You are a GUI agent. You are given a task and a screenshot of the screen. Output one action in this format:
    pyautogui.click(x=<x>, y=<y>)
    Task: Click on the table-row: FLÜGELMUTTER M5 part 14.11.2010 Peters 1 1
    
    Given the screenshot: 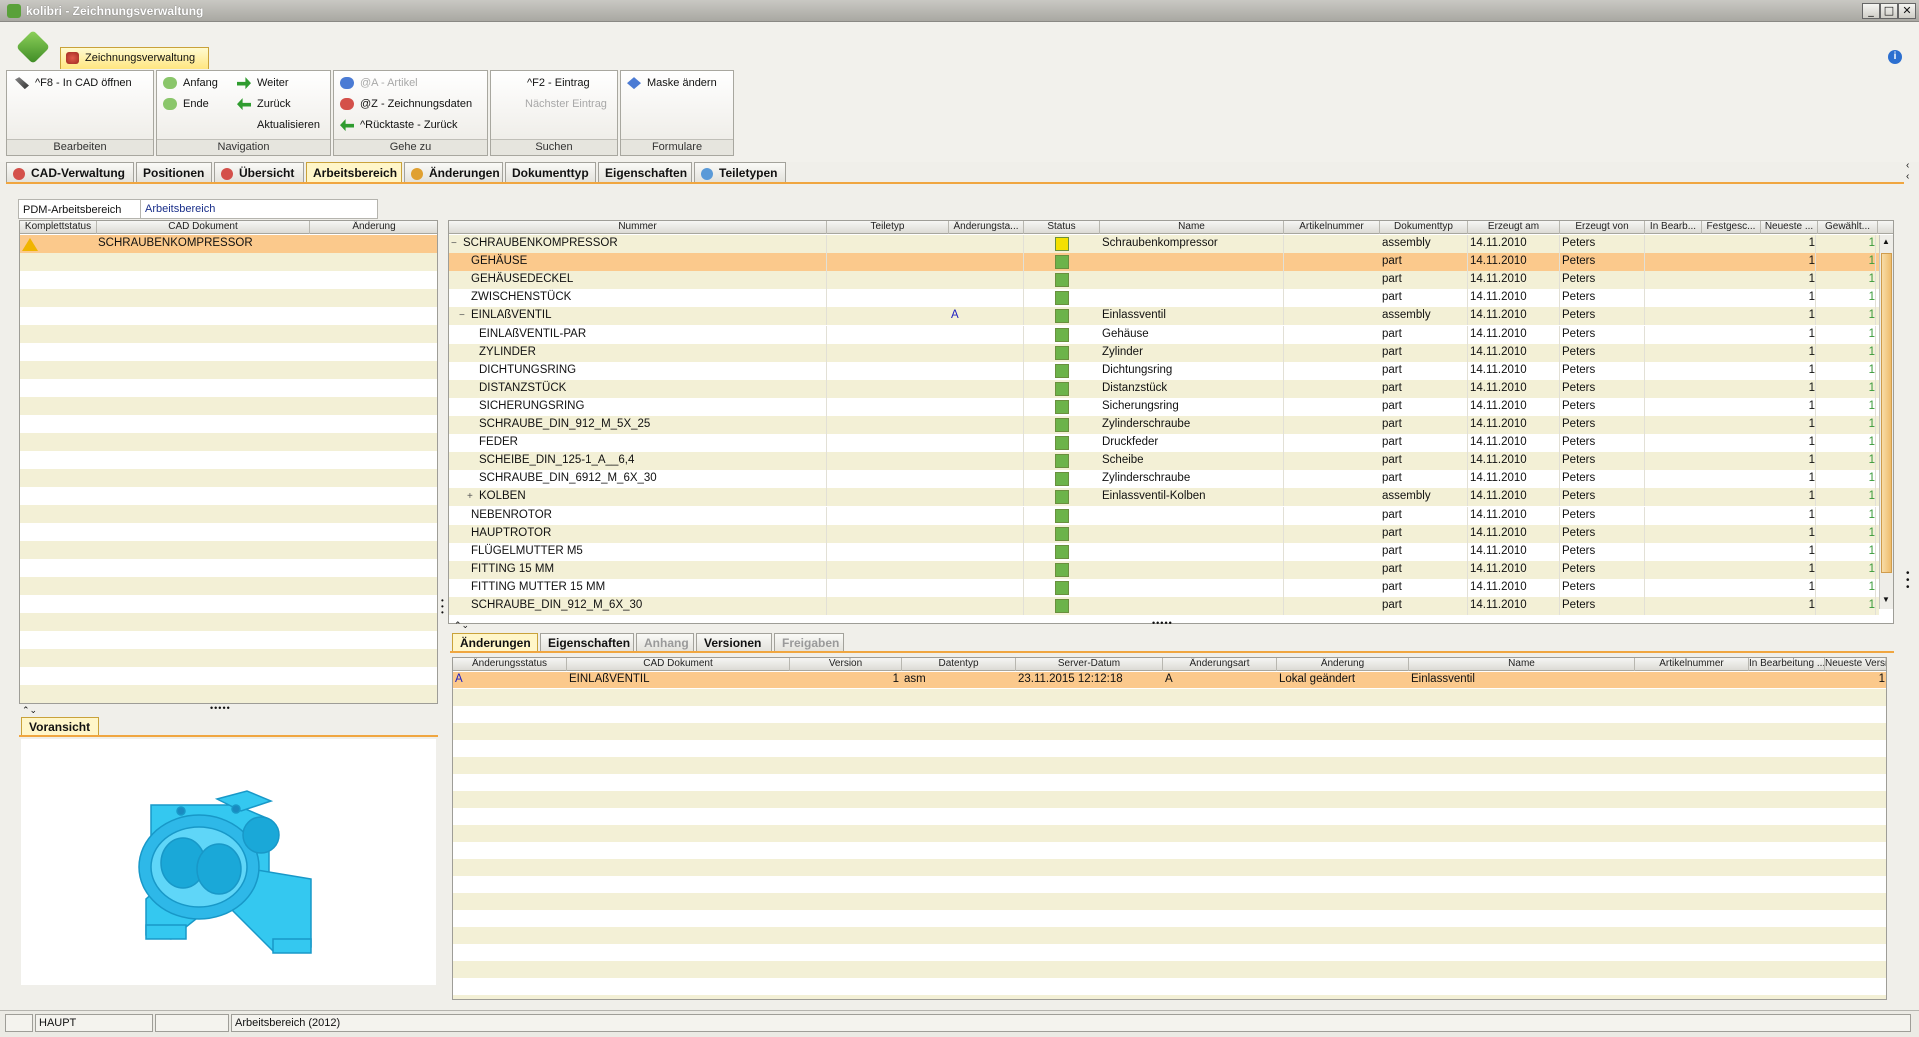 What is the action you would take?
    pyautogui.click(x=1164, y=551)
    